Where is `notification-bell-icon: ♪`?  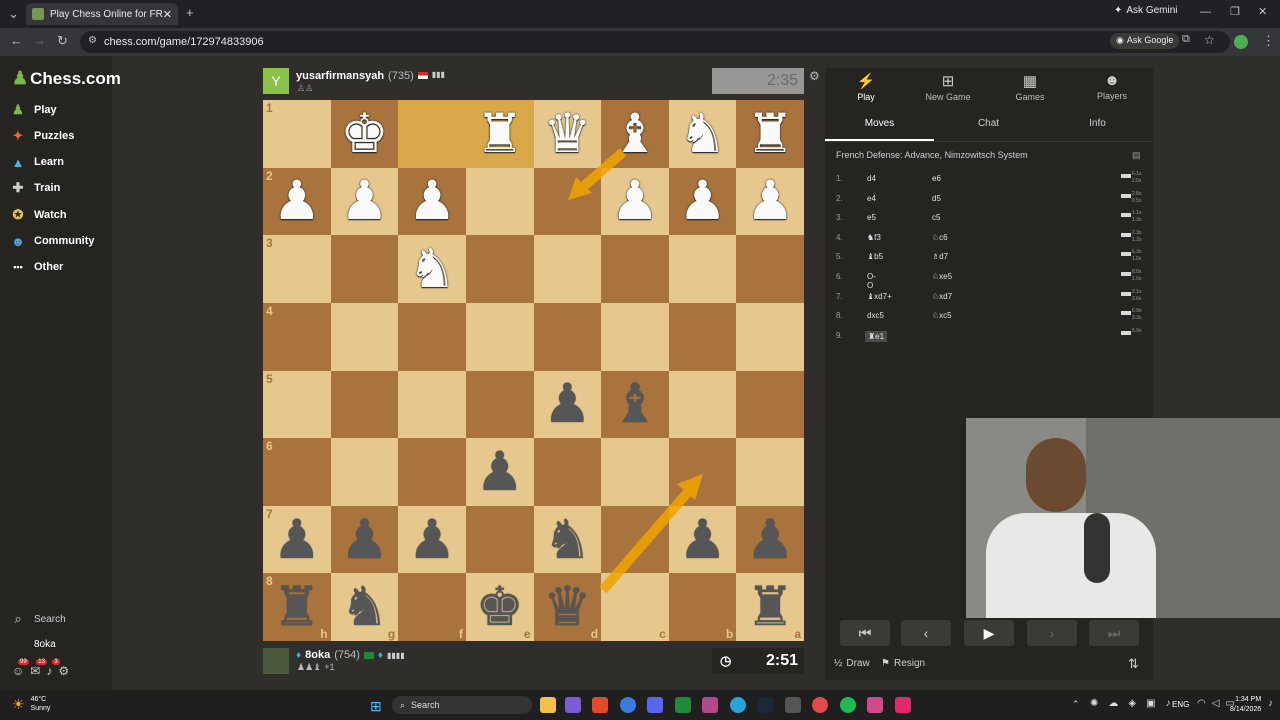 notification-bell-icon: ♪ is located at coordinates (1270, 703).